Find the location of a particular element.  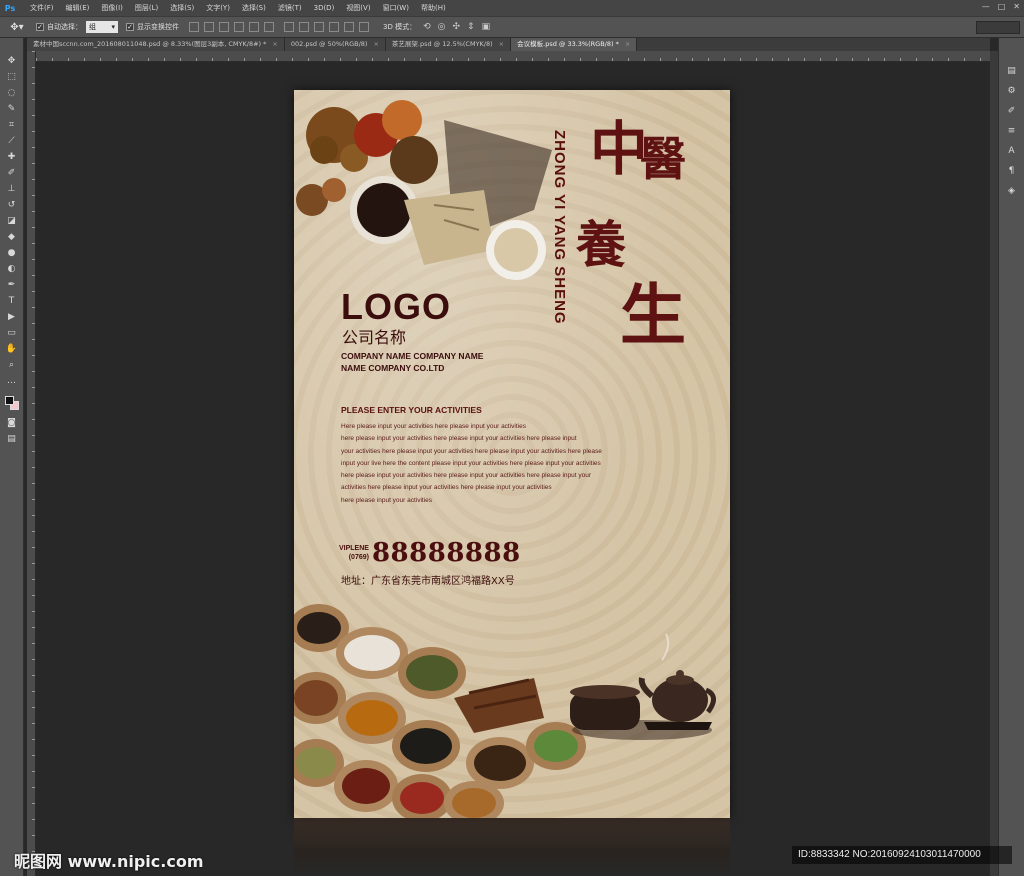

vertical-scrollbar is located at coordinates (994, 463).